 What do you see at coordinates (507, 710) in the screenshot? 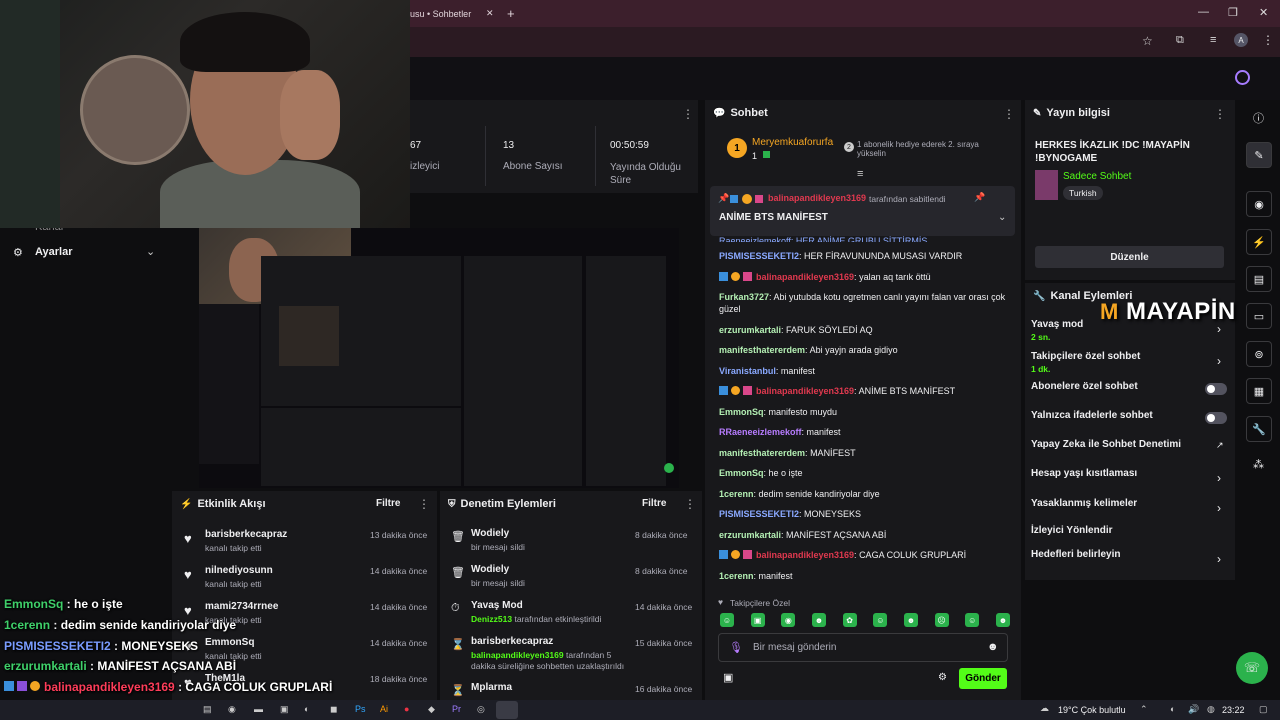
I see `chrome-active-icon` at bounding box center [507, 710].